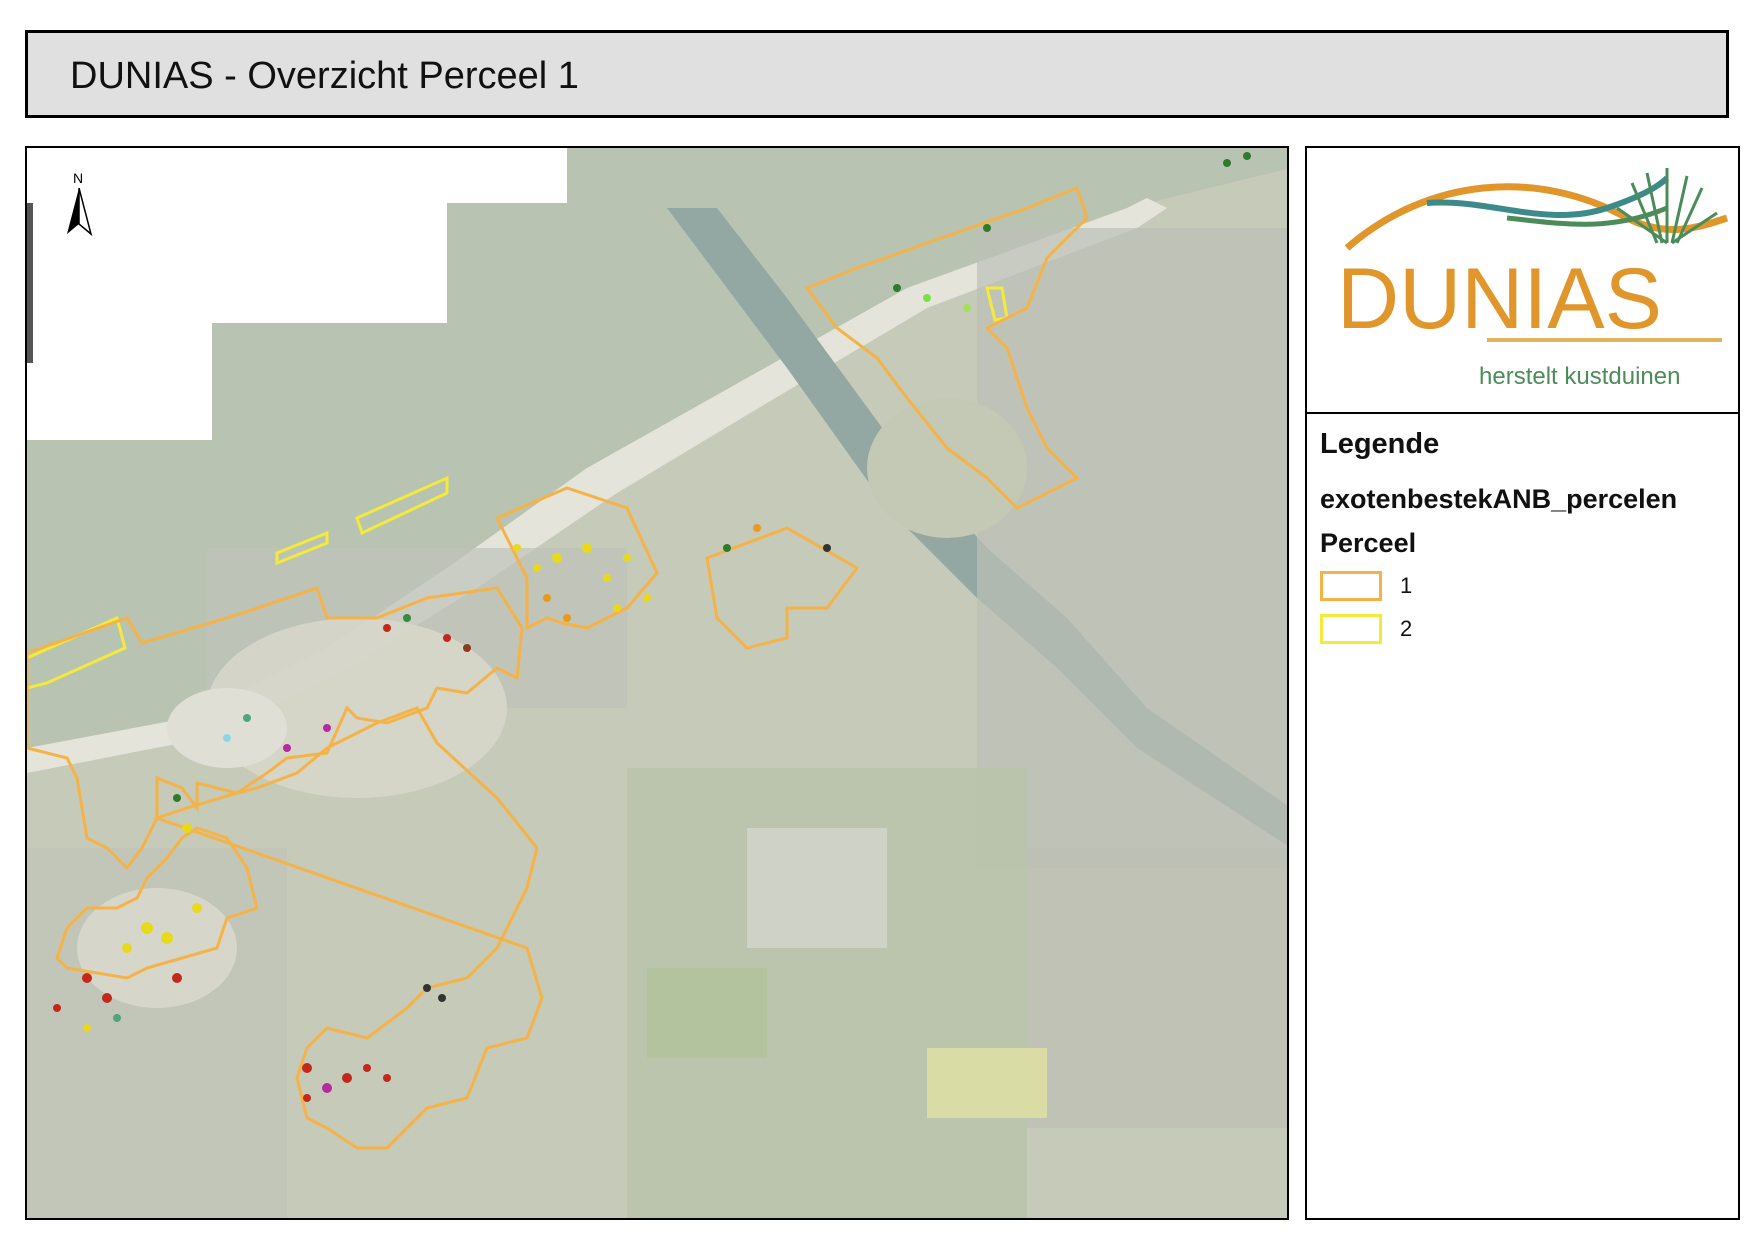 This screenshot has width=1754, height=1240. Describe the element at coordinates (1604, 340) in the screenshot. I see `logo-underline` at that location.